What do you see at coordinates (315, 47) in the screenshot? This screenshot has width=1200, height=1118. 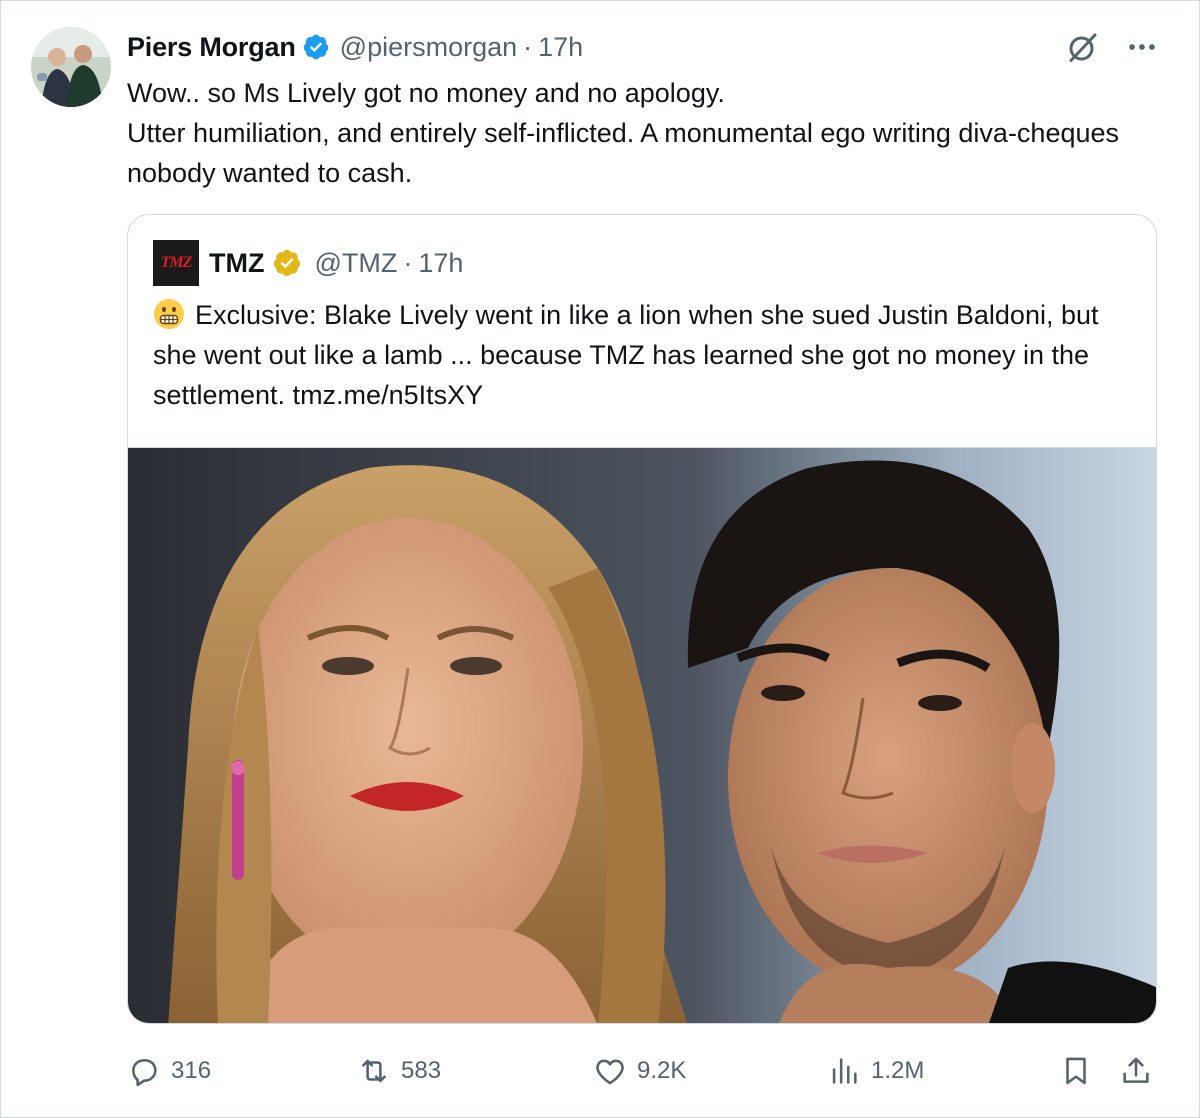 I see `verified-badge-icon` at bounding box center [315, 47].